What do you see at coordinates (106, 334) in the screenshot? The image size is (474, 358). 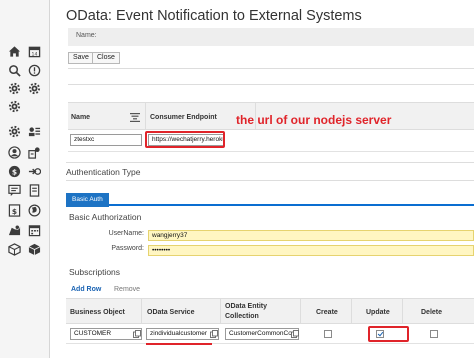 I see `business-object-input: CUSTOMER` at bounding box center [106, 334].